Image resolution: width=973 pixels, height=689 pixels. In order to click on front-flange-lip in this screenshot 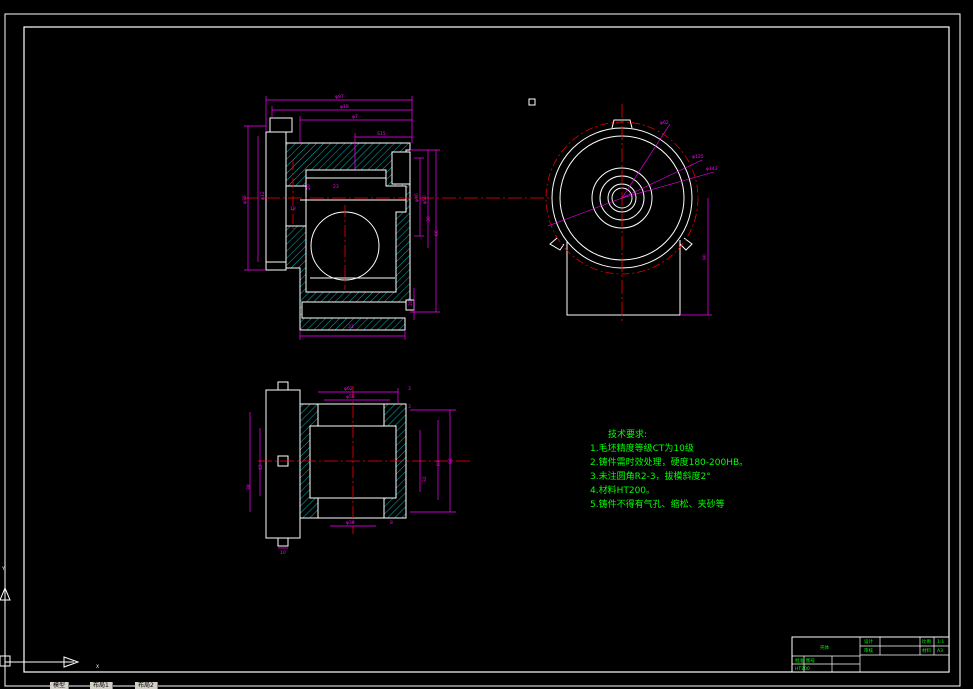, I will do `click(281, 125)`.